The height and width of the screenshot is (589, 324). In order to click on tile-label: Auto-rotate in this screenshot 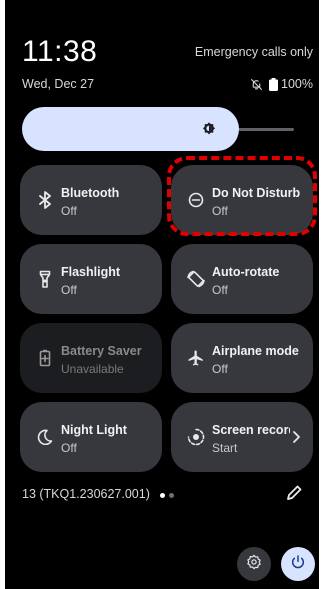, I will do `click(246, 272)`.